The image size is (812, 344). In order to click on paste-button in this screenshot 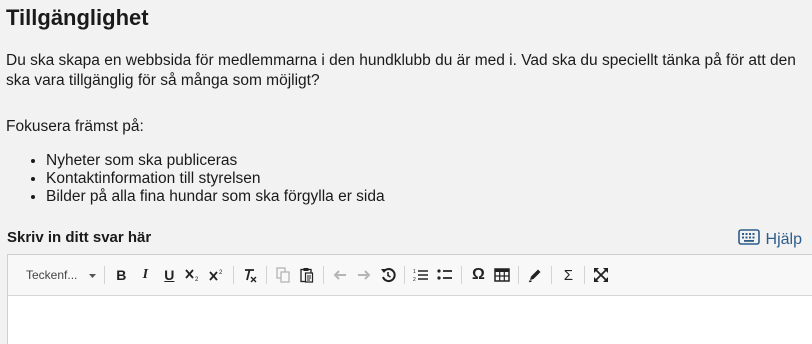, I will do `click(307, 275)`.